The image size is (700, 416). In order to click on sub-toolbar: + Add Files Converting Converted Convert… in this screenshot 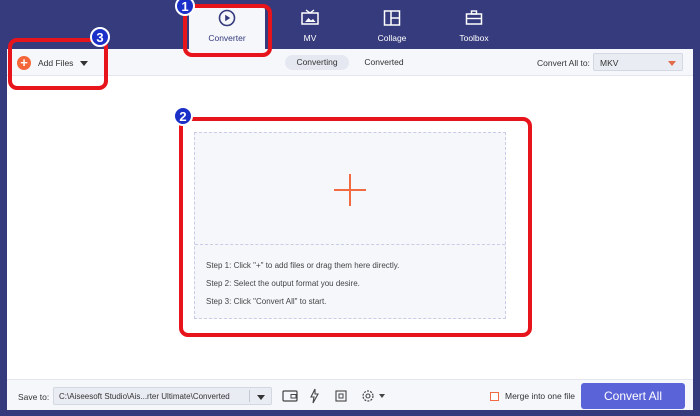, I will do `click(350, 62)`.